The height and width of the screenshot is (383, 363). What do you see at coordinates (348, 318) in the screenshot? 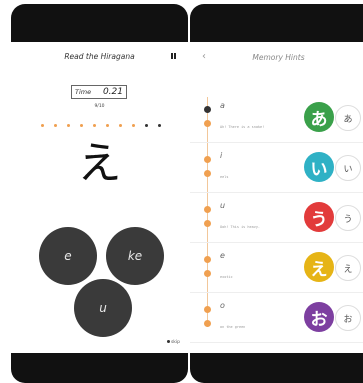
I see `kana-plain: お` at bounding box center [348, 318].